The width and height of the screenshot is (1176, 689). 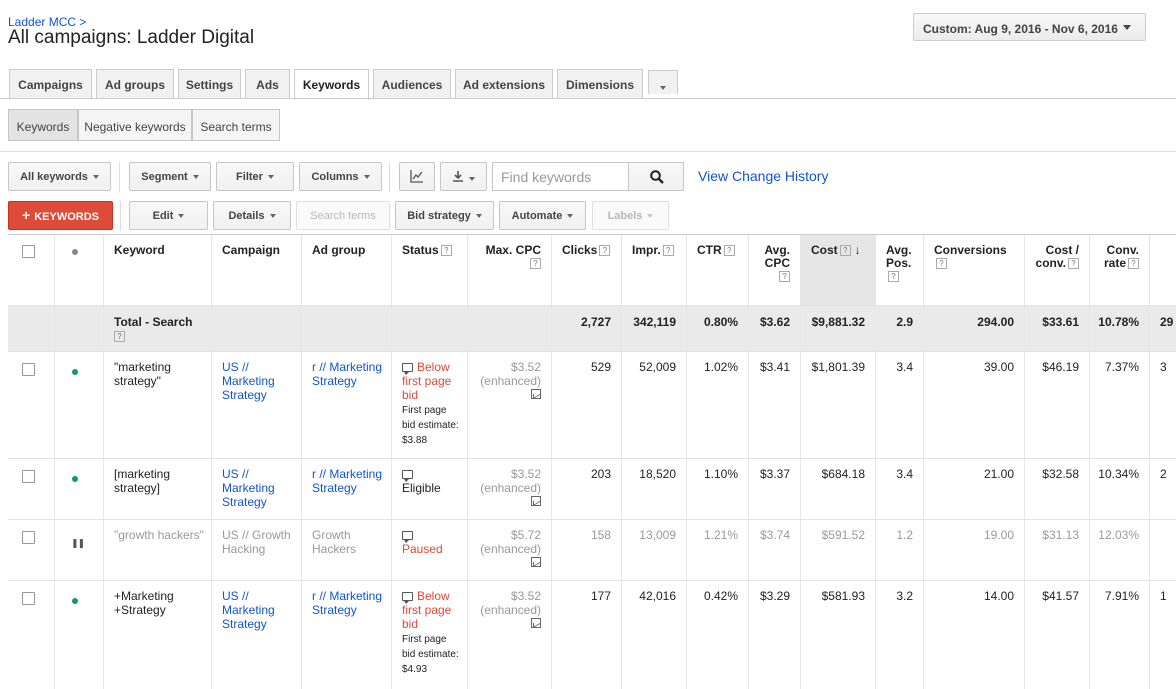 What do you see at coordinates (430, 270) in the screenshot?
I see `header-status: Status?` at bounding box center [430, 270].